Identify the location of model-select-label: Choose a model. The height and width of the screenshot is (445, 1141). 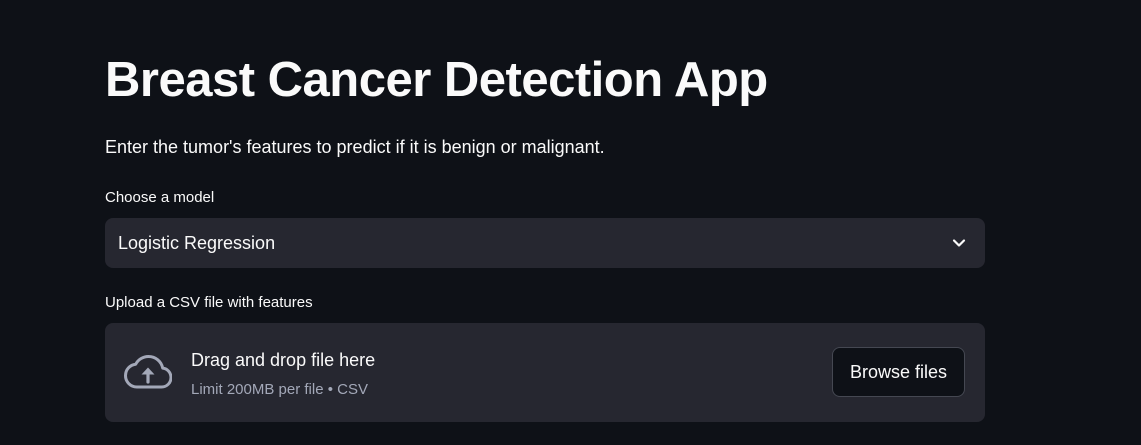
(160, 197).